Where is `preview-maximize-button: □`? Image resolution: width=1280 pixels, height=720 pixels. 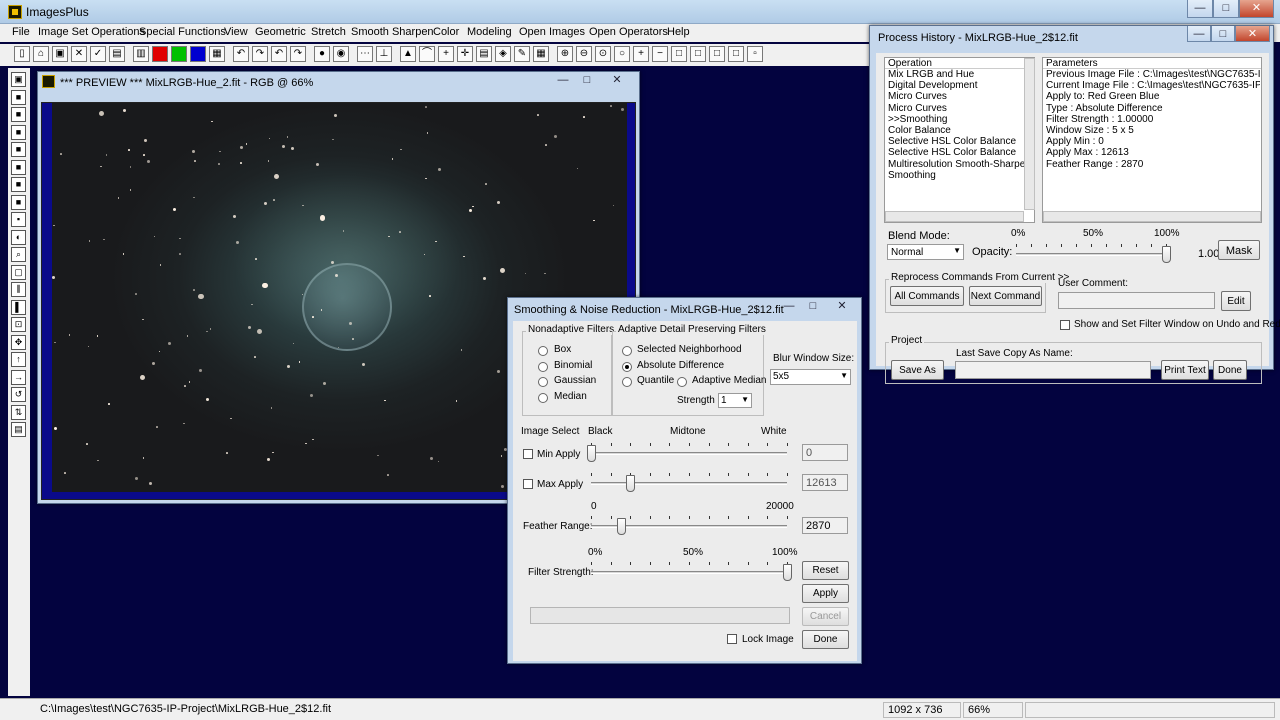
preview-maximize-button: □ is located at coordinates (587, 80).